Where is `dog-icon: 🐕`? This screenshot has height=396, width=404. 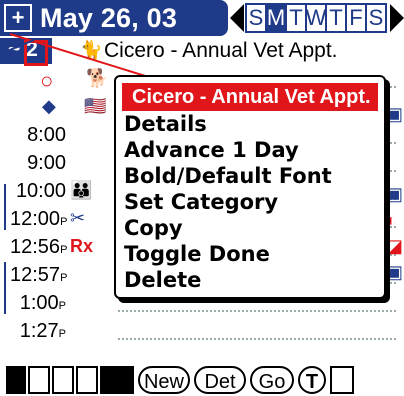
dog-icon: 🐕 is located at coordinates (97, 78).